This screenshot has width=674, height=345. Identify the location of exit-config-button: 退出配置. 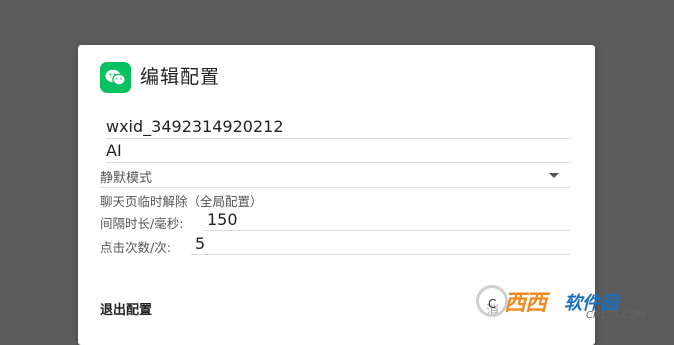
(126, 308).